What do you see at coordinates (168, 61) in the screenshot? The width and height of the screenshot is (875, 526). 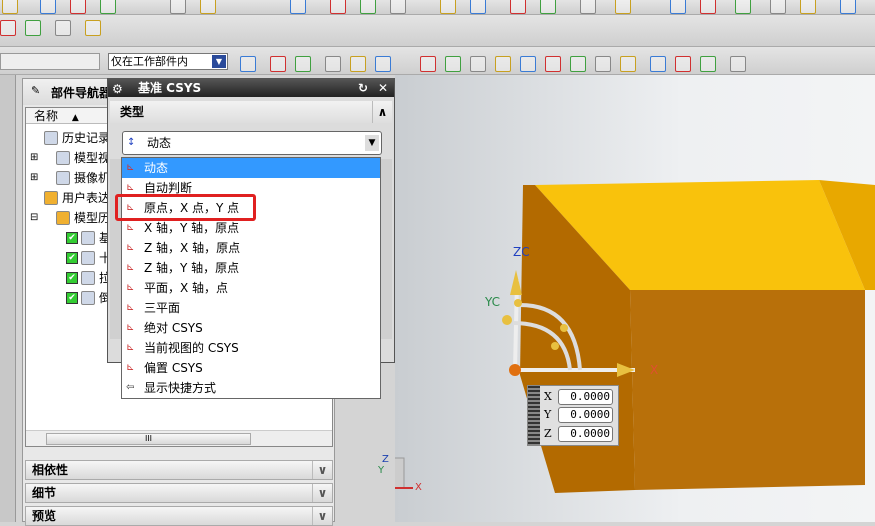 I see `selection-scope-select: 仅在工作部件内 ▼` at bounding box center [168, 61].